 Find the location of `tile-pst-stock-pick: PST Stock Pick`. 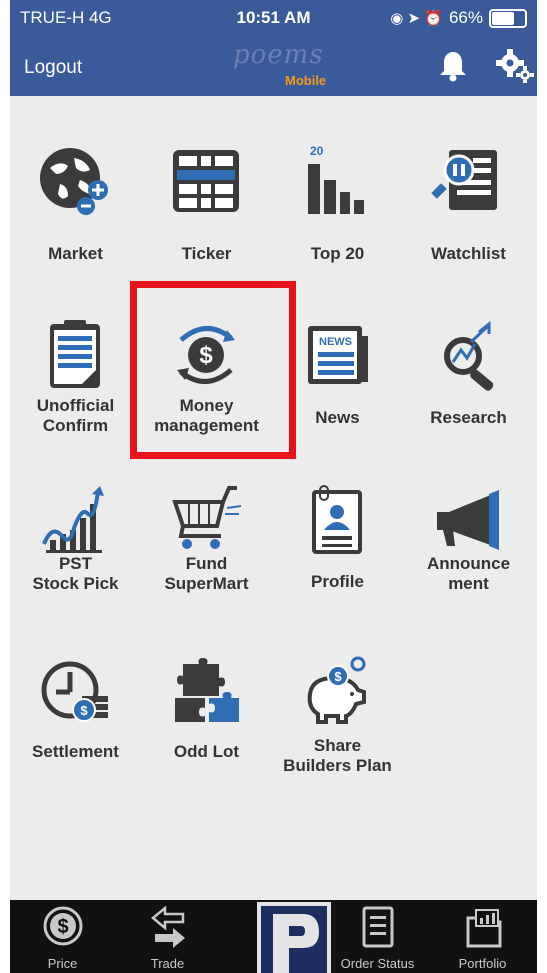

tile-pst-stock-pick: PST Stock Pick is located at coordinates (75, 541).